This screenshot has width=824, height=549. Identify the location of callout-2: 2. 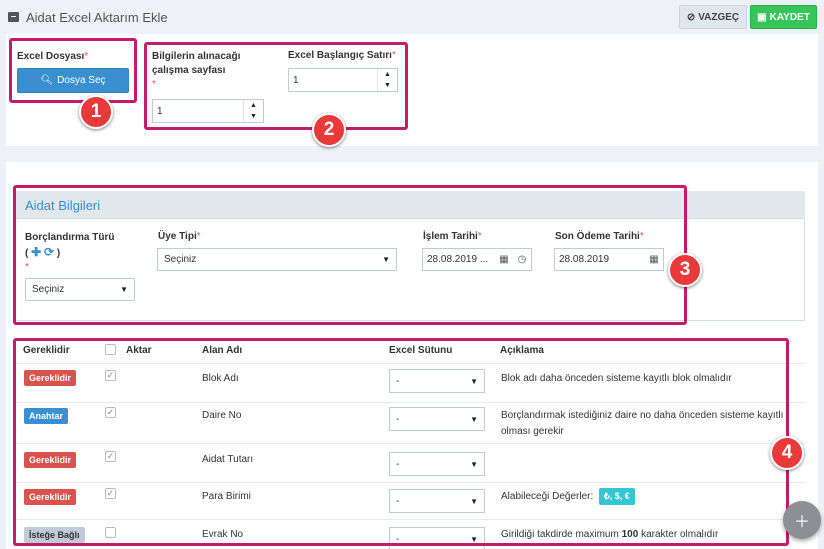
(329, 130).